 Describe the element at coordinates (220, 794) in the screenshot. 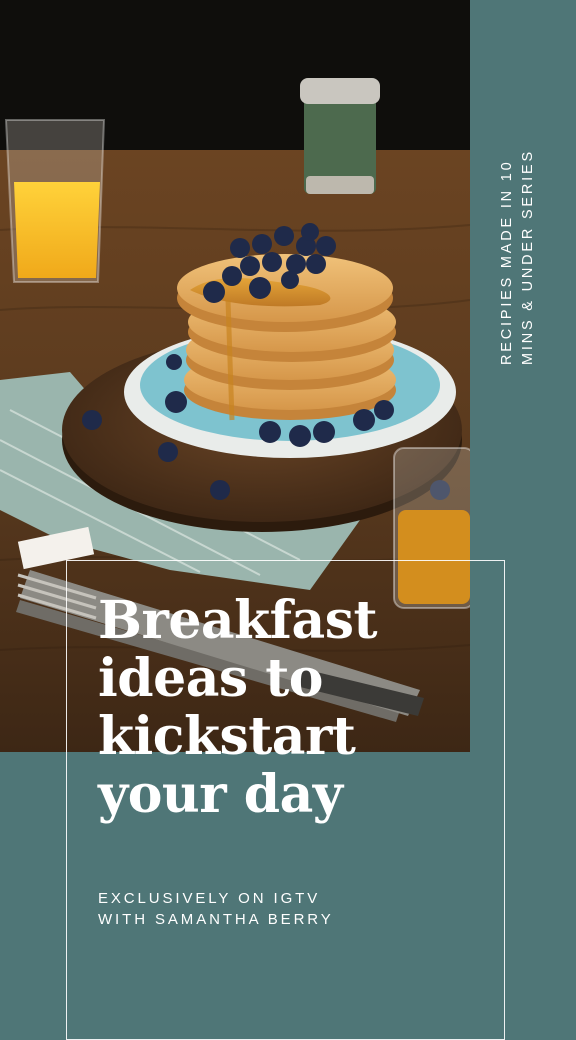

I see `headline-line-4: your day` at that location.